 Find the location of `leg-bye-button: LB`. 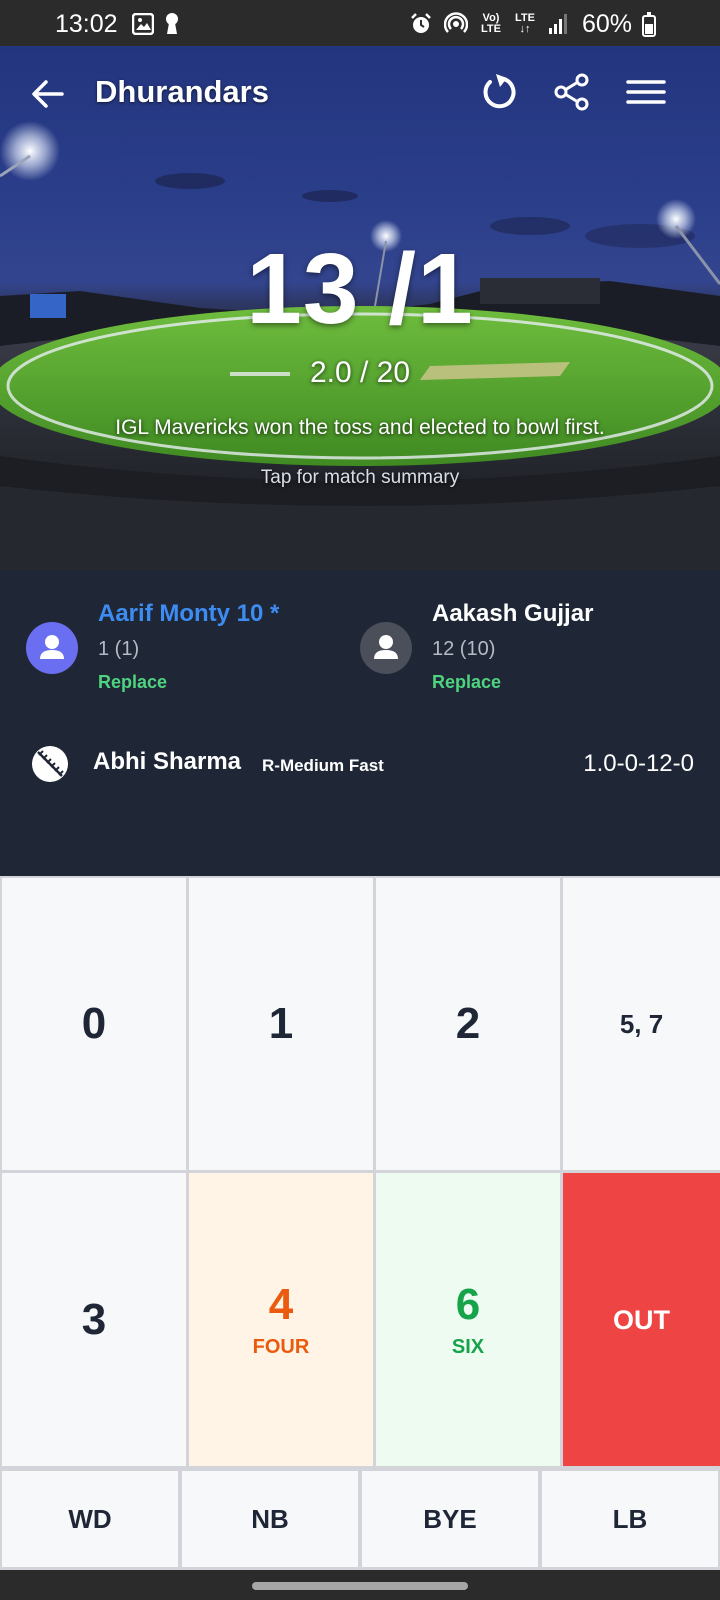

leg-bye-button: LB is located at coordinates (630, 1519).